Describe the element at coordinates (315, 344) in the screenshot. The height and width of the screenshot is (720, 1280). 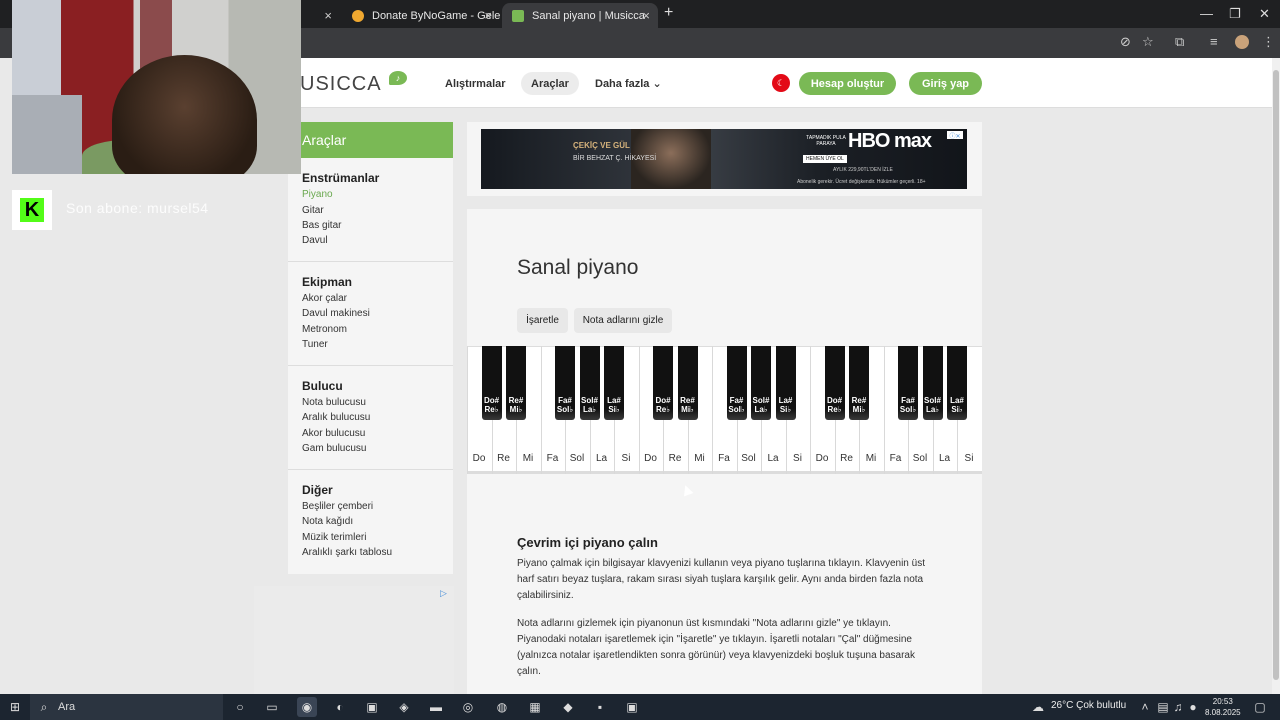
I see `sidebar-item-tuner: Tuner` at that location.